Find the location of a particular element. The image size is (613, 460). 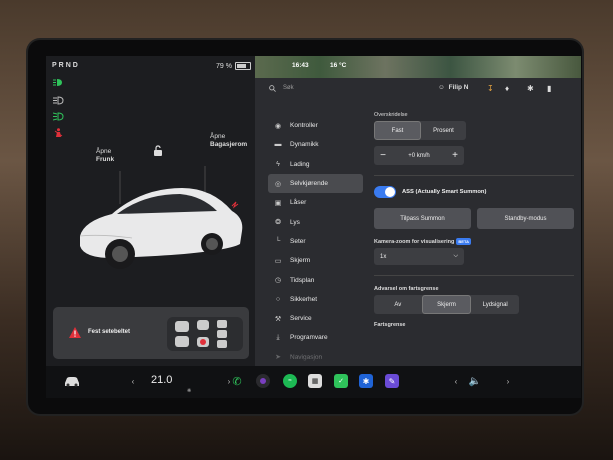

menu-item-label: Lading is located at coordinates (300, 164).